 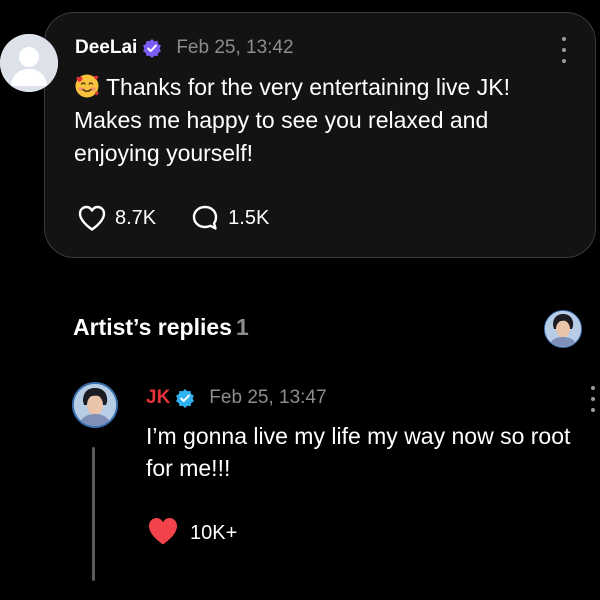 What do you see at coordinates (136, 217) in the screenshot?
I see `post-like-count: 8.7K` at bounding box center [136, 217].